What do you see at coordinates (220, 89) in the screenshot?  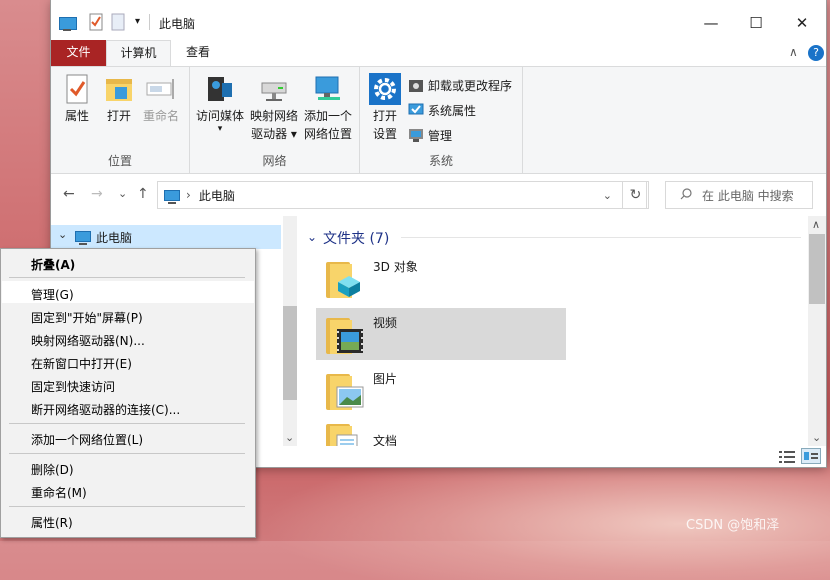 I see `media-icon` at bounding box center [220, 89].